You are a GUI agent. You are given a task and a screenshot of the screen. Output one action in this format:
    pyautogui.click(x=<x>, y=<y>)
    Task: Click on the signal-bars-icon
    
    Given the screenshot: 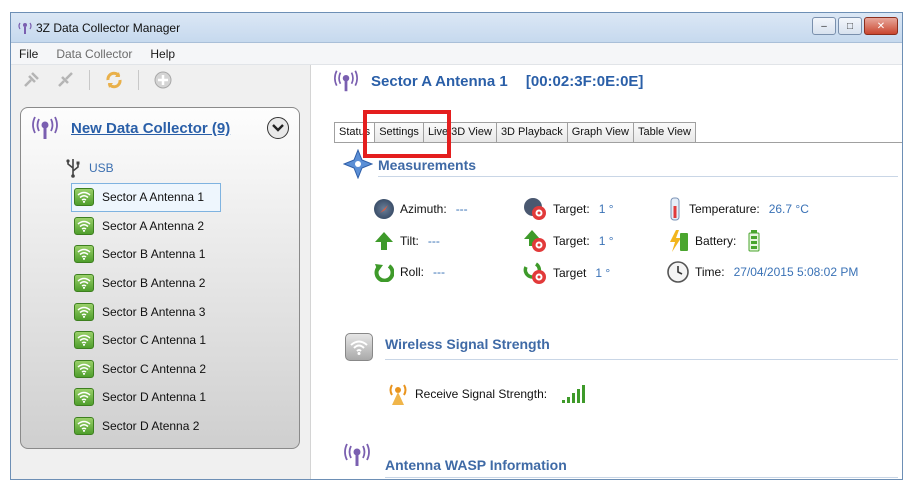 What is the action you would take?
    pyautogui.click(x=574, y=394)
    